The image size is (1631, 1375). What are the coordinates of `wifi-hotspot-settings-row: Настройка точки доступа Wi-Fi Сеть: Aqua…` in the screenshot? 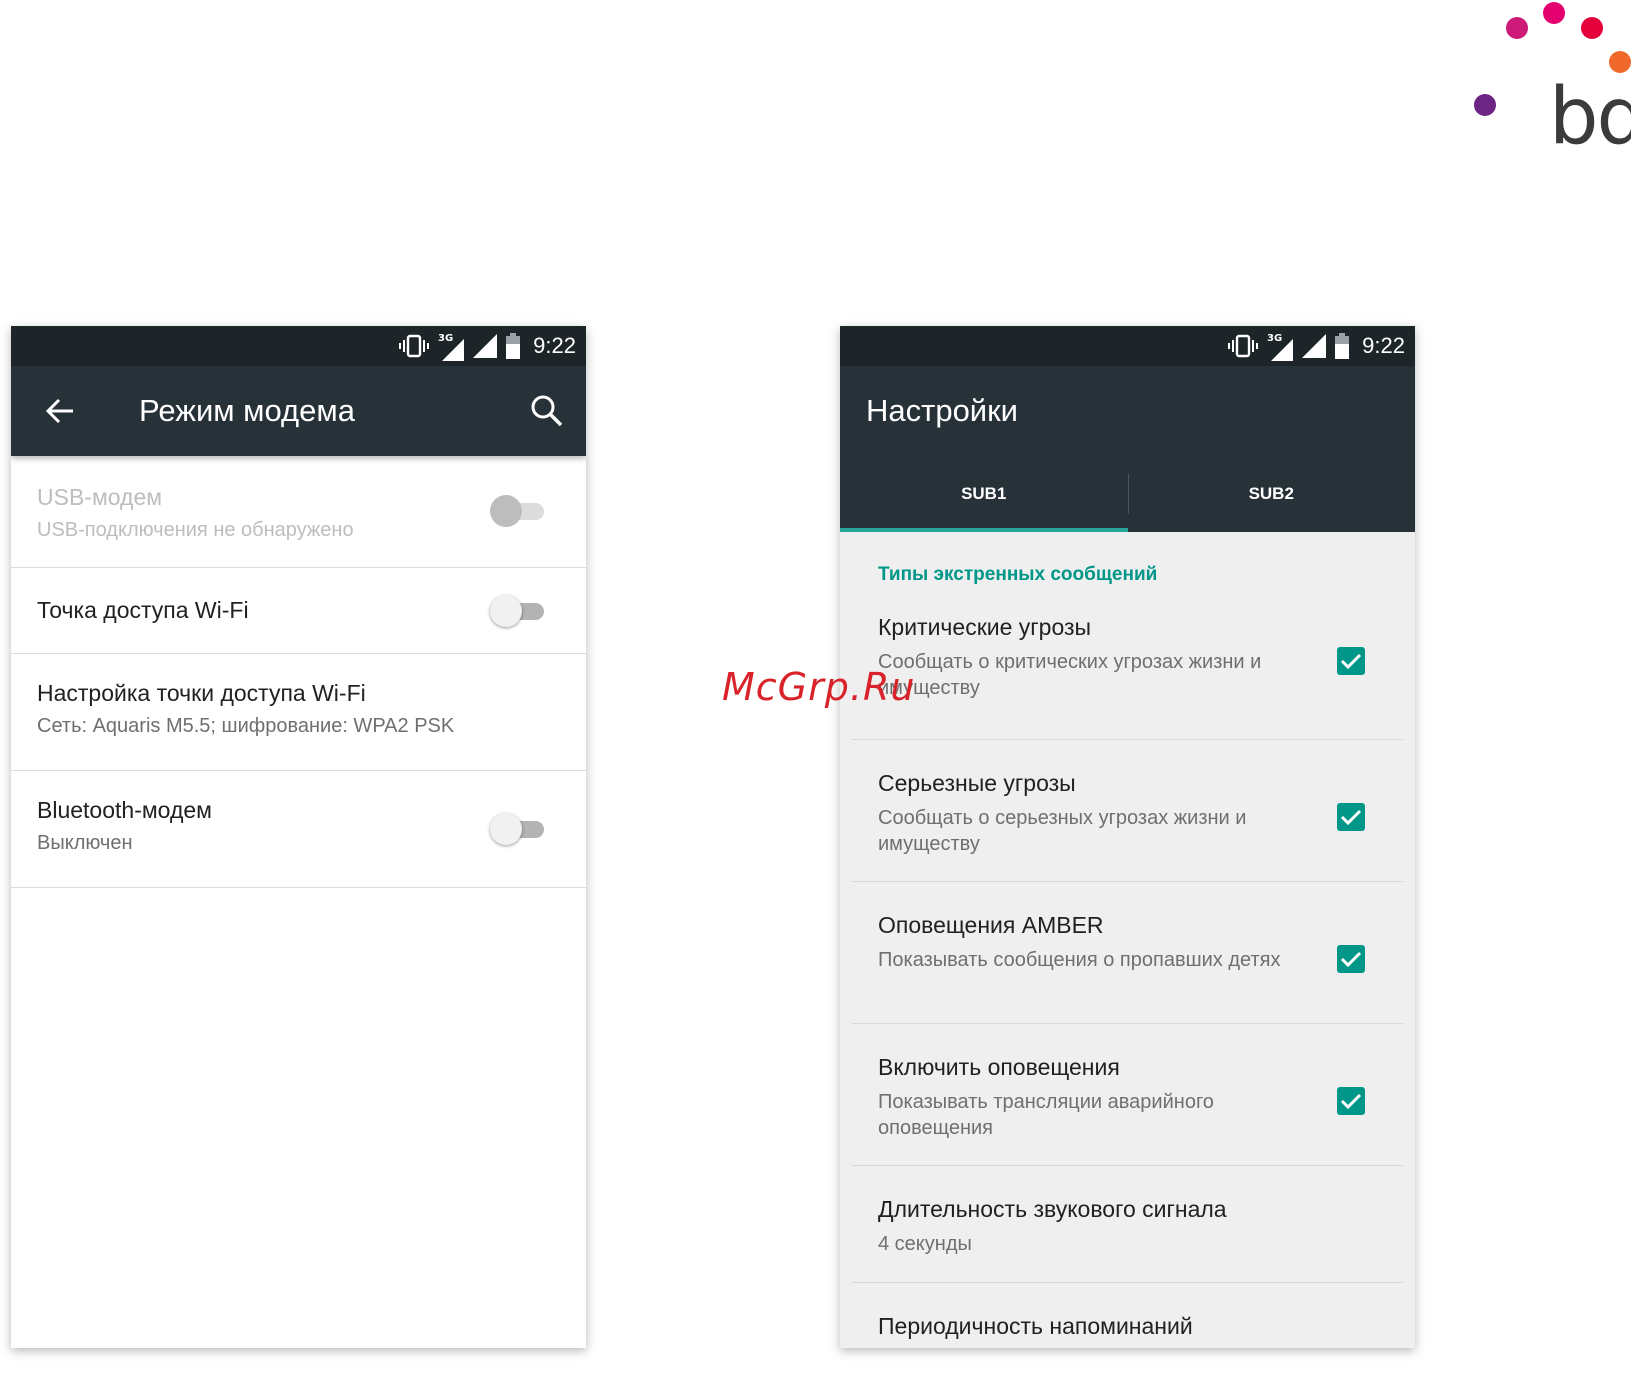 It's located at (298, 712).